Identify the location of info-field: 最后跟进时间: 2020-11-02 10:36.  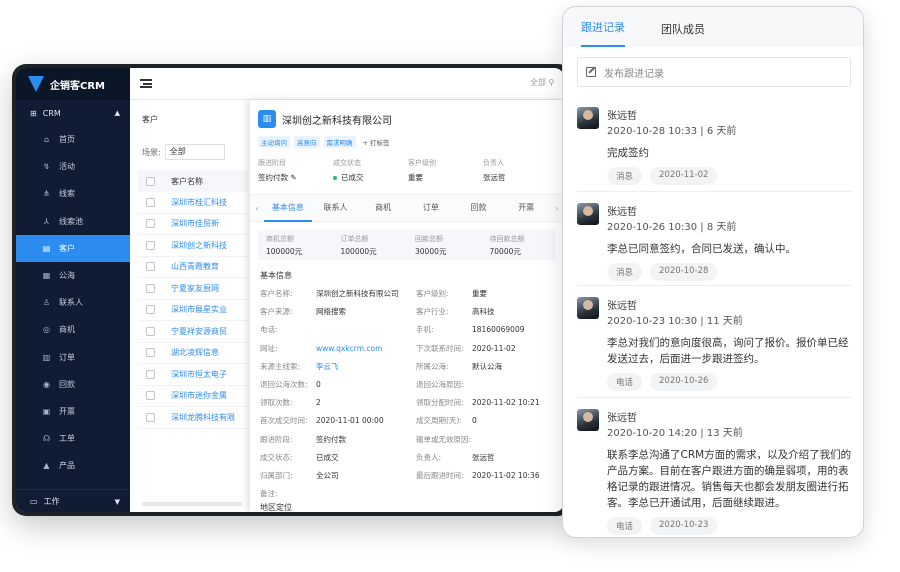
(478, 475).